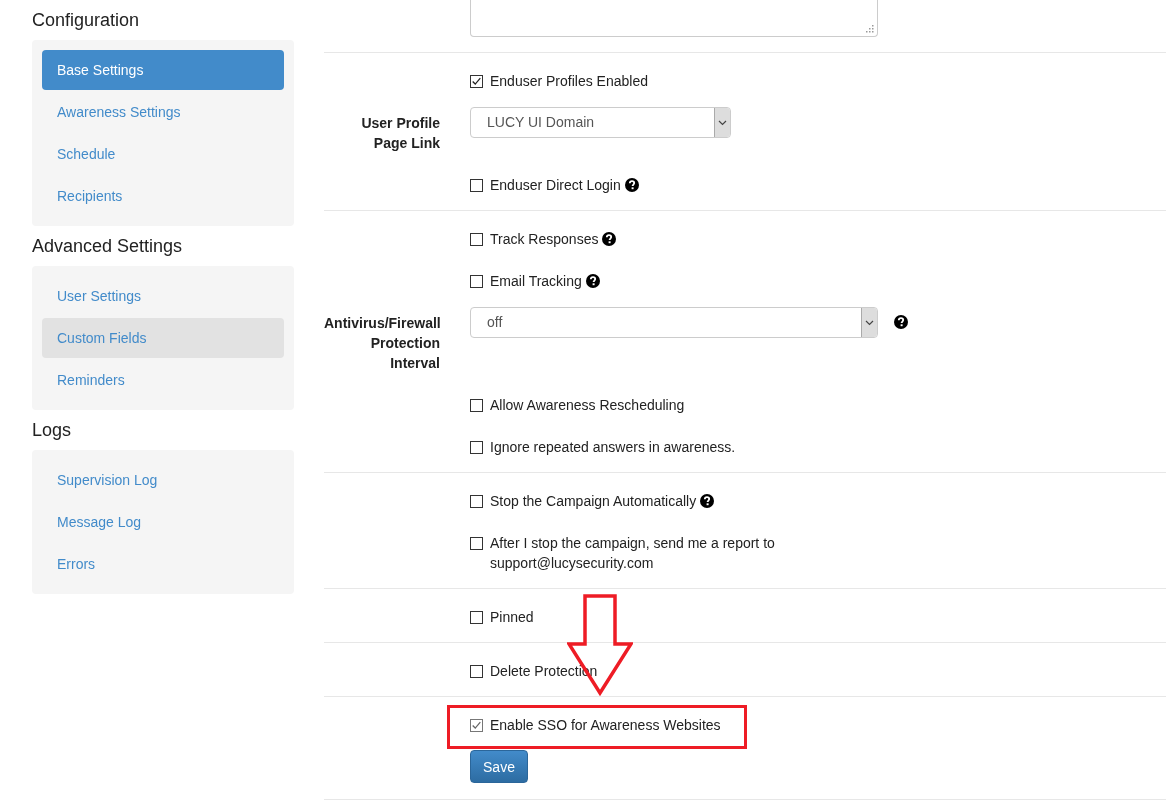 This screenshot has height=801, width=1166. I want to click on sidebar-item: Schedule, so click(163, 154).